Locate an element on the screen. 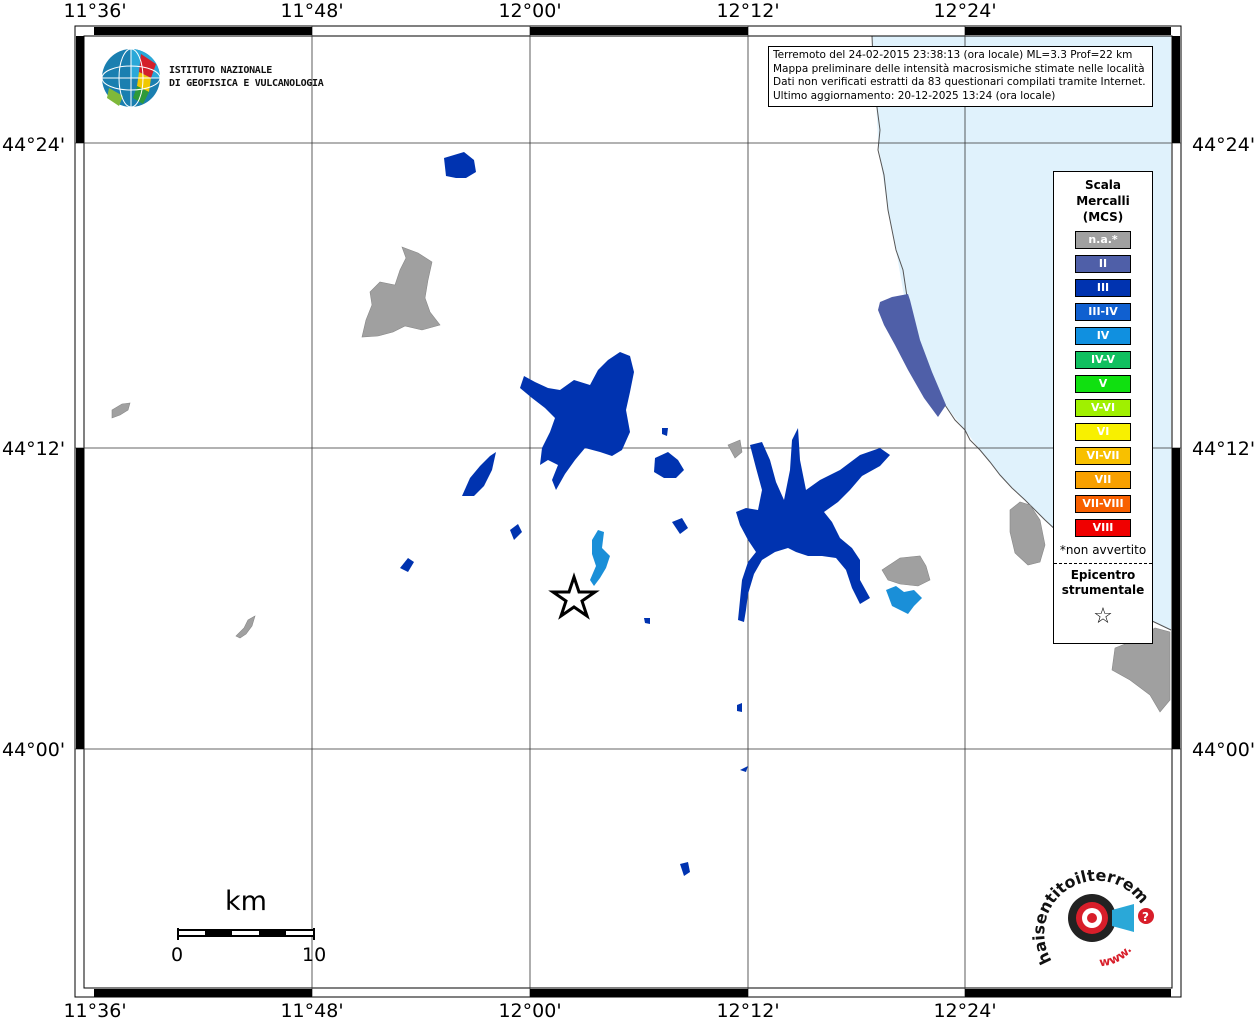  lon-label-top-5: 12°24' is located at coordinates (965, 11).